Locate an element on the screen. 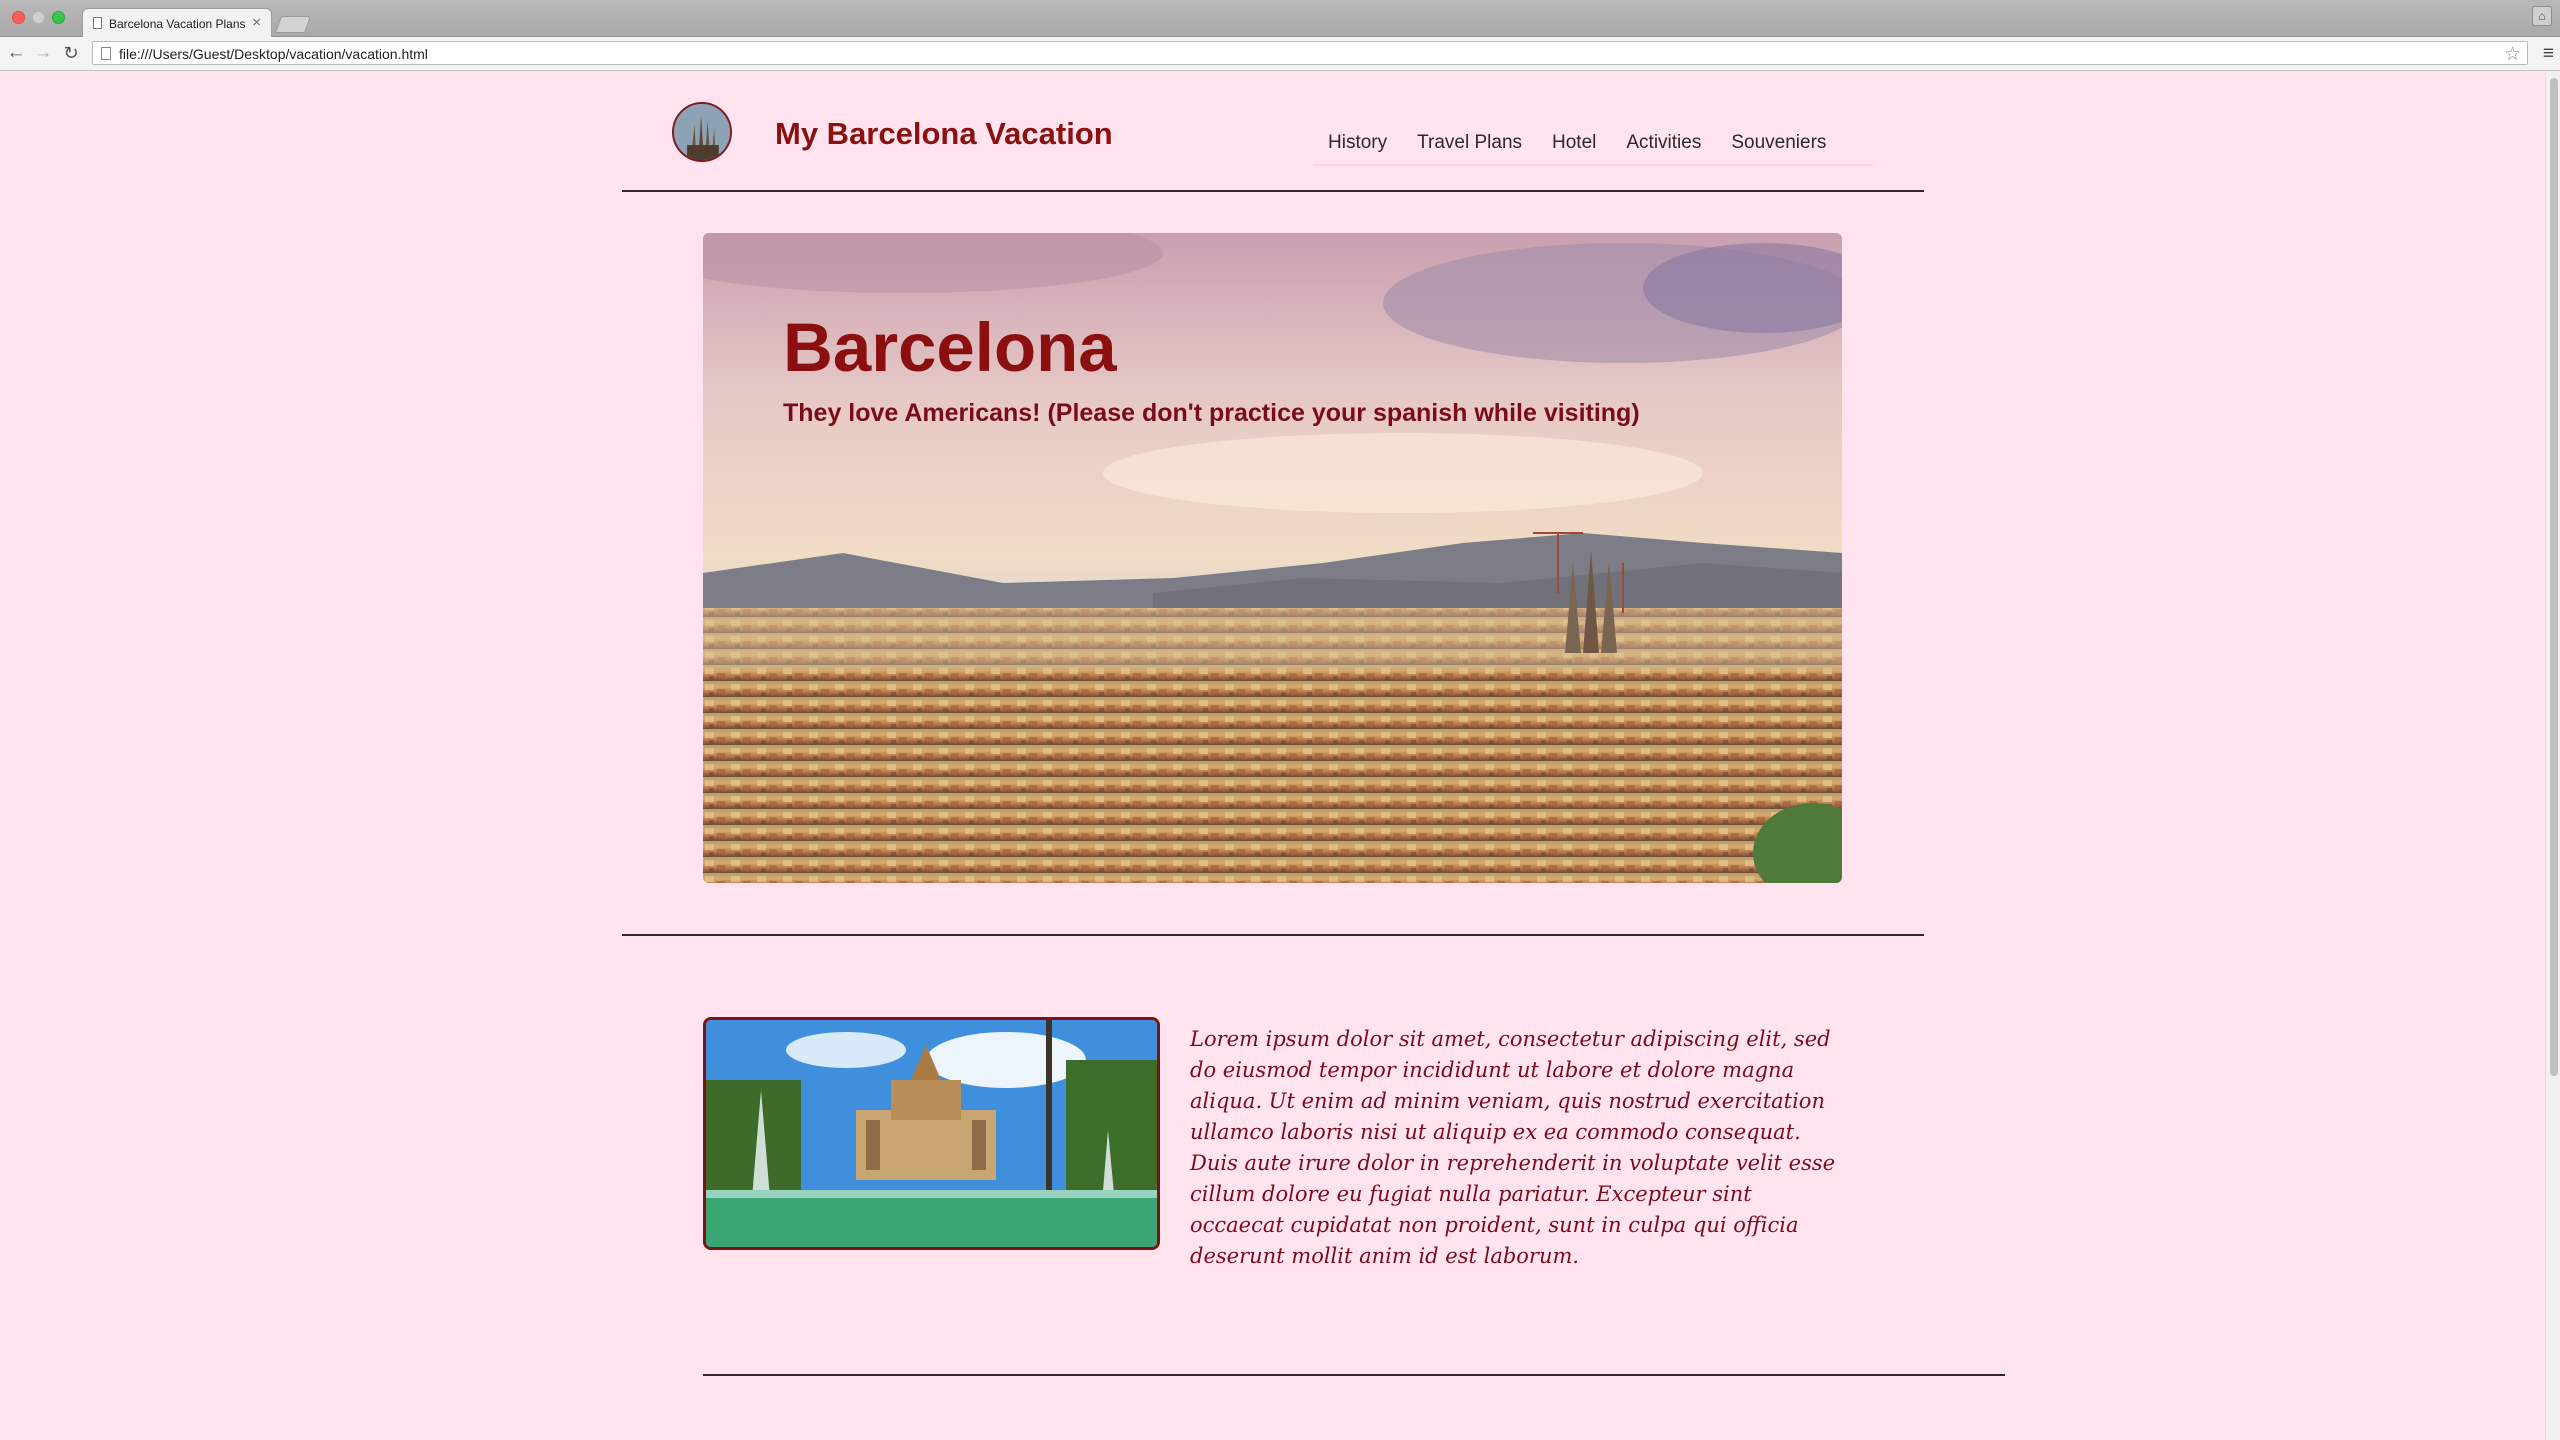 This screenshot has height=1440, width=2560. footer-divider is located at coordinates (1354, 1375).